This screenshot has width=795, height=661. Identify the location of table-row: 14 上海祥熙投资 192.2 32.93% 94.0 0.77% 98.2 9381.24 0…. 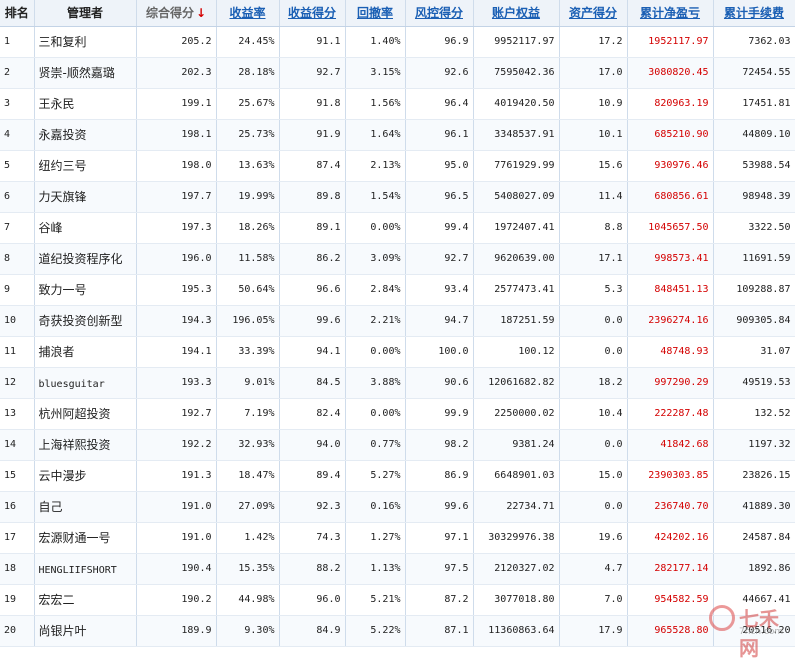
(397, 445).